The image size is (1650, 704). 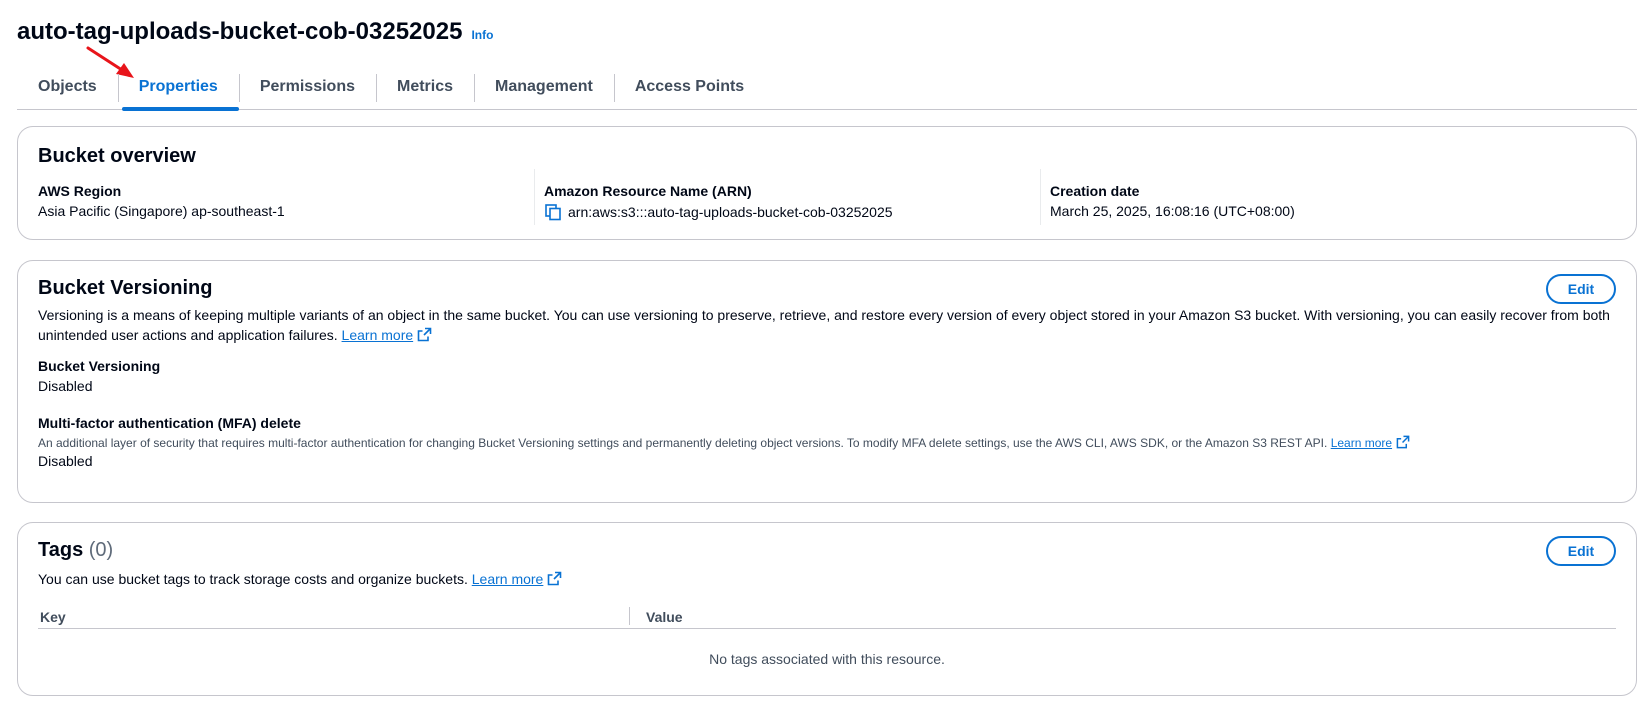 What do you see at coordinates (161, 211) in the screenshot?
I see `aws-region-value: Asia Pacific (Singapore) ap-southeast-1` at bounding box center [161, 211].